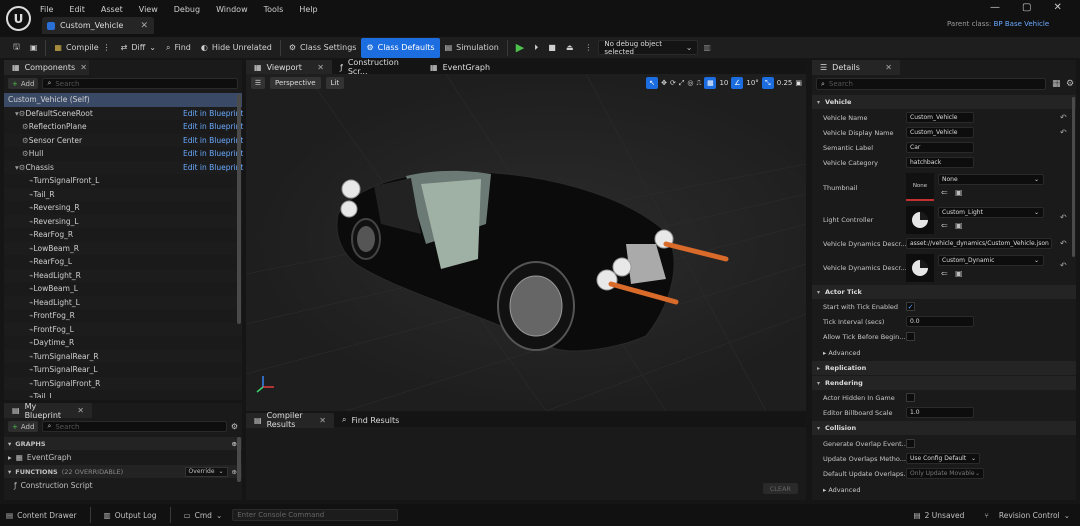 The width and height of the screenshot is (1080, 526). Describe the element at coordinates (315, 515) in the screenshot. I see `console-input: Enter Console Command` at that location.